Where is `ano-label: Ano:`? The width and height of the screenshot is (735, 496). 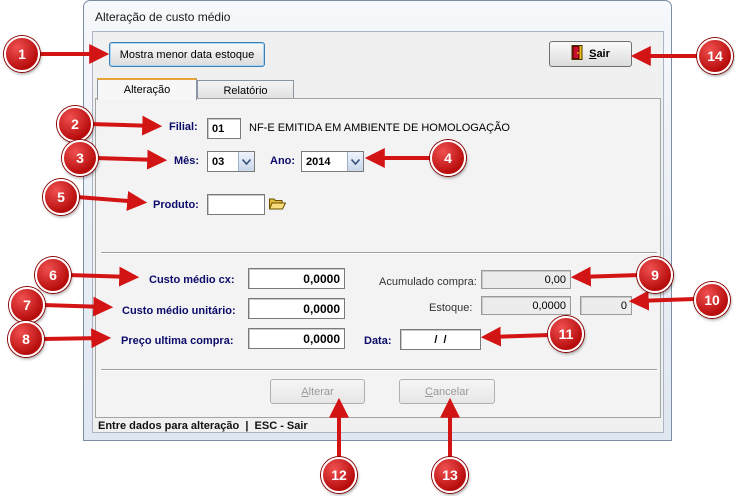 ano-label: Ano: is located at coordinates (283, 161).